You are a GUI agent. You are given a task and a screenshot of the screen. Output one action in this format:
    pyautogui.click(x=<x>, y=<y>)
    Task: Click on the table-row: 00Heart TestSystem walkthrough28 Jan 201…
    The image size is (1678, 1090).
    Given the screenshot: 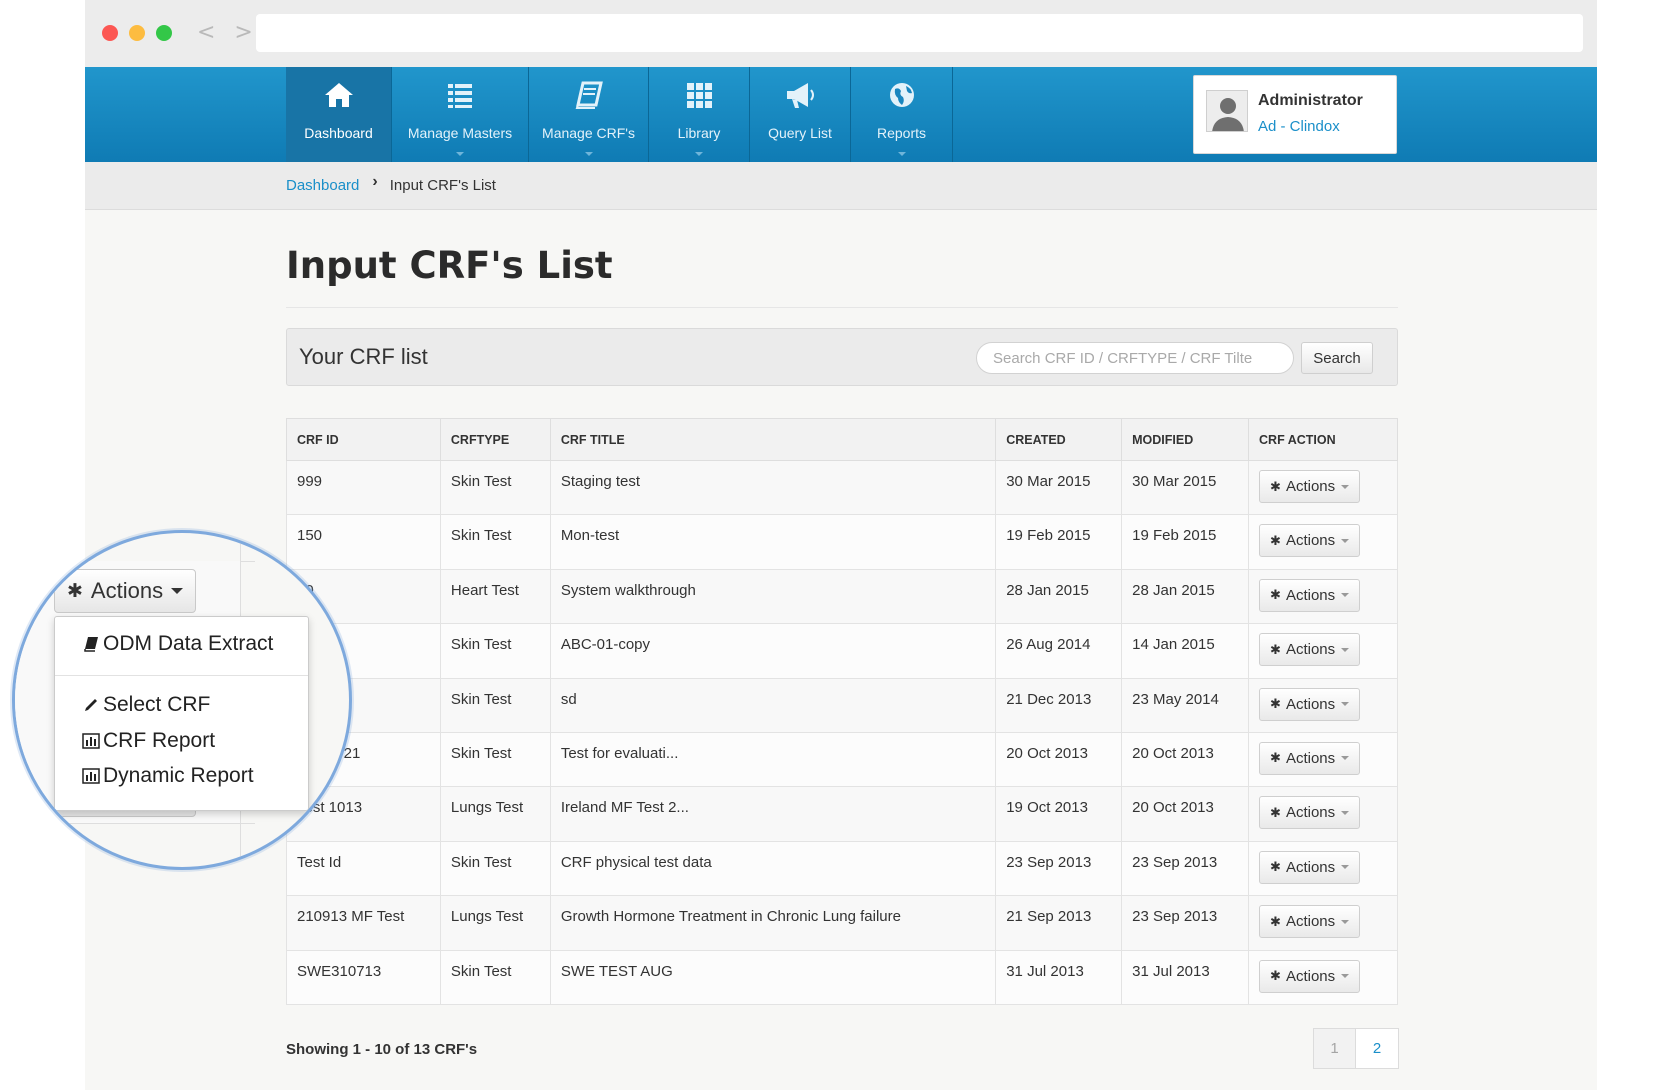 What is the action you would take?
    pyautogui.click(x=842, y=596)
    